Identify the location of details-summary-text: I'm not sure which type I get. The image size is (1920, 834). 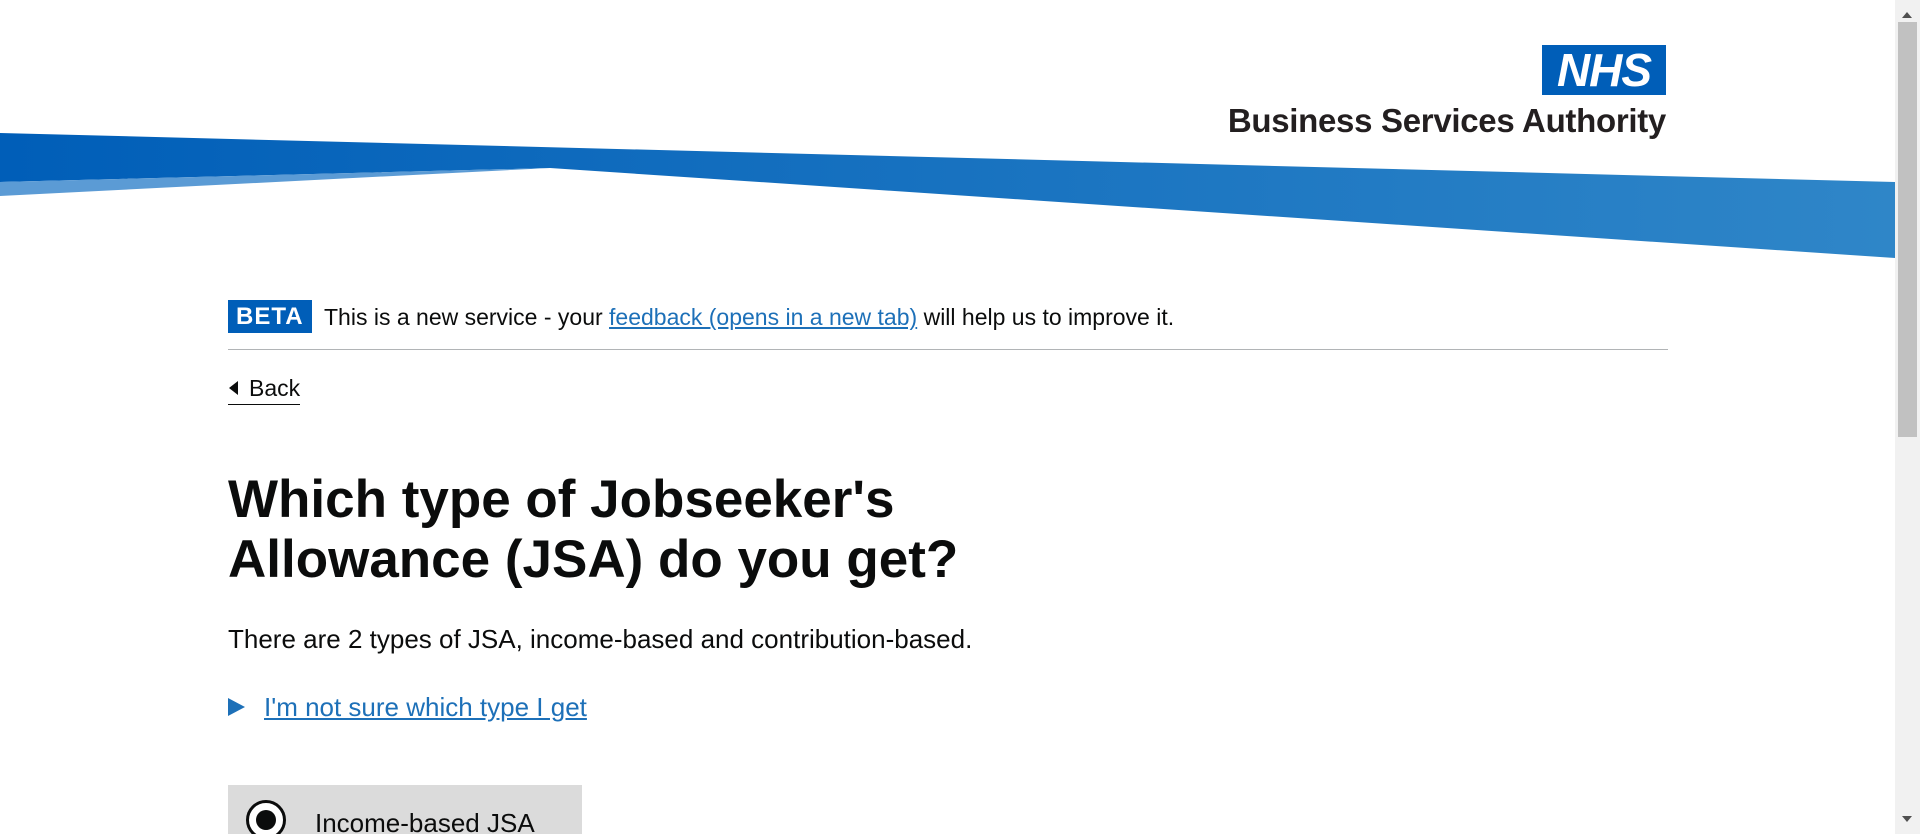
(425, 707).